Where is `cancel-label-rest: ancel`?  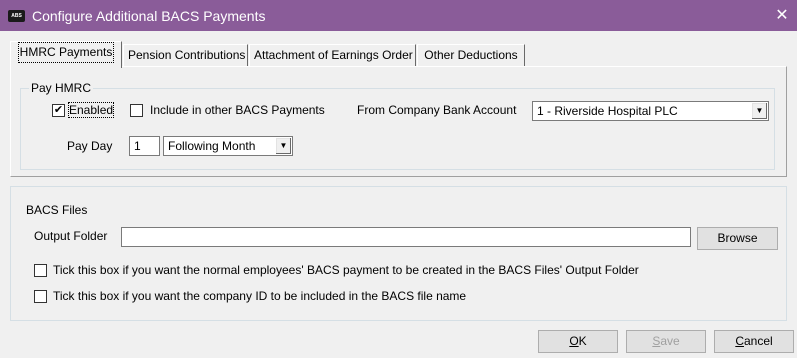 cancel-label-rest: ancel is located at coordinates (758, 341).